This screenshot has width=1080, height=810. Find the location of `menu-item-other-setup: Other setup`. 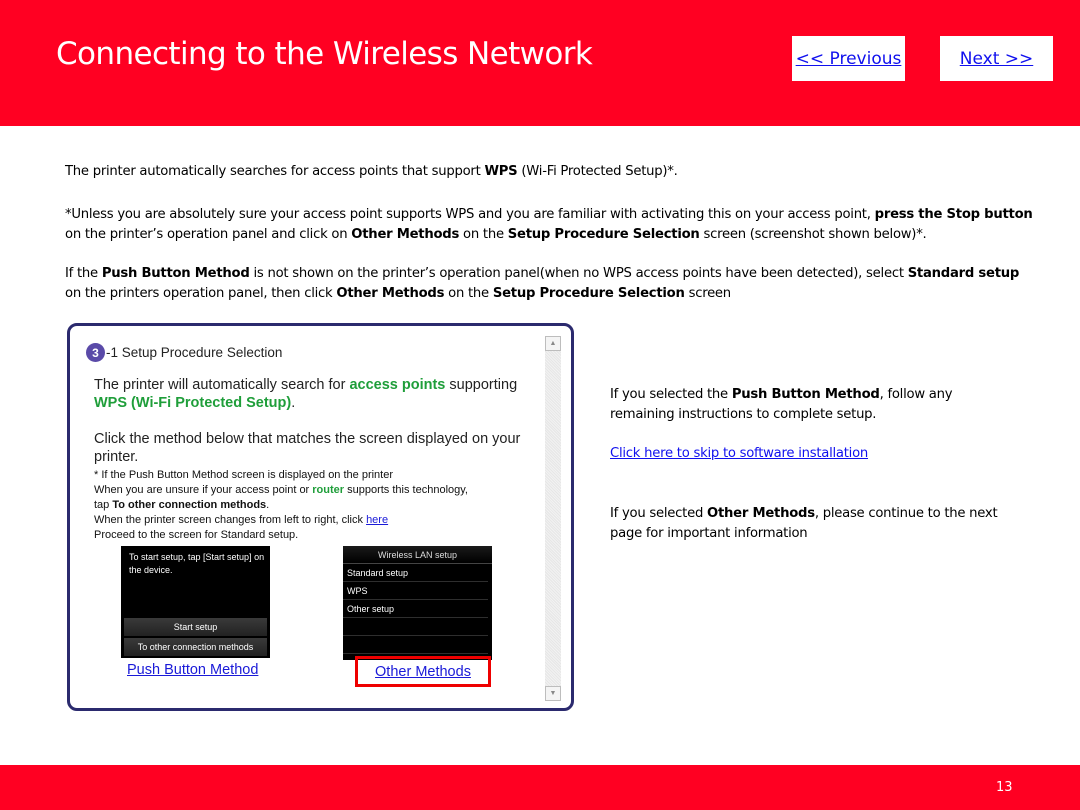

menu-item-other-setup: Other setup is located at coordinates (415, 609).